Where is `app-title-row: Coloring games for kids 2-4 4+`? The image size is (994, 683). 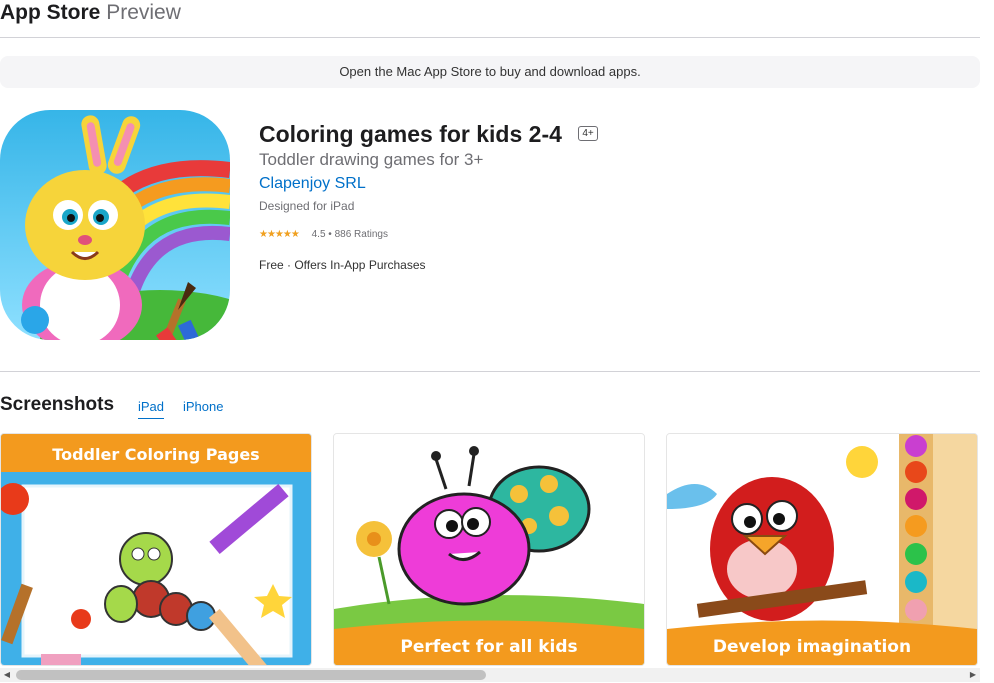
app-title-row: Coloring games for kids 2-4 4+ is located at coordinates (428, 134).